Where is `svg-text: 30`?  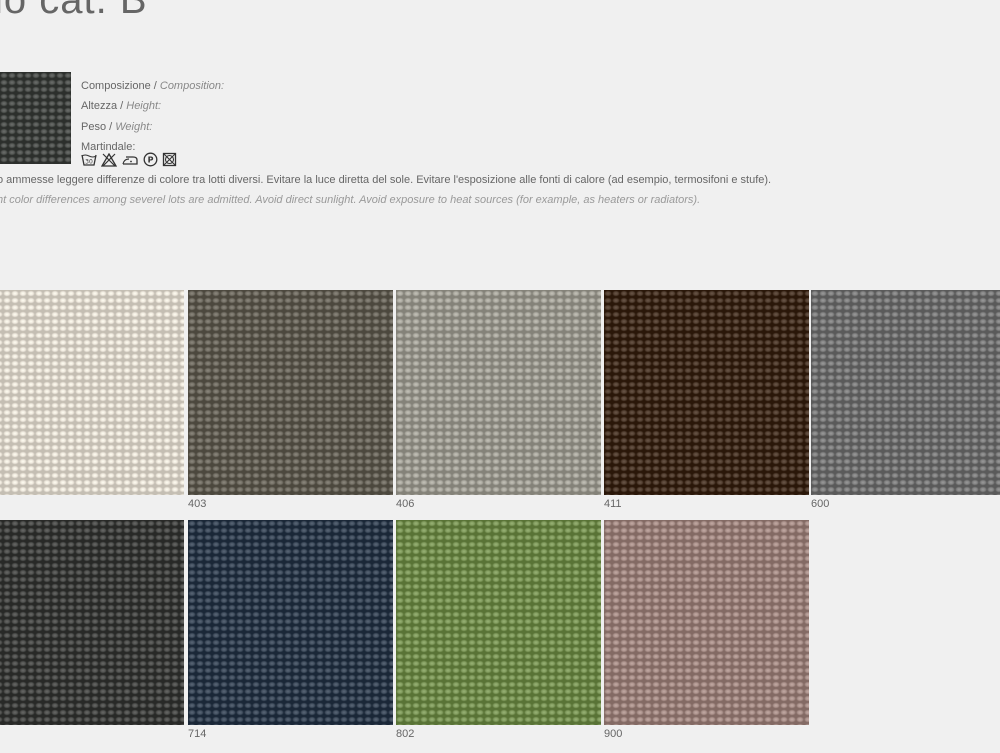 svg-text: 30 is located at coordinates (89, 161).